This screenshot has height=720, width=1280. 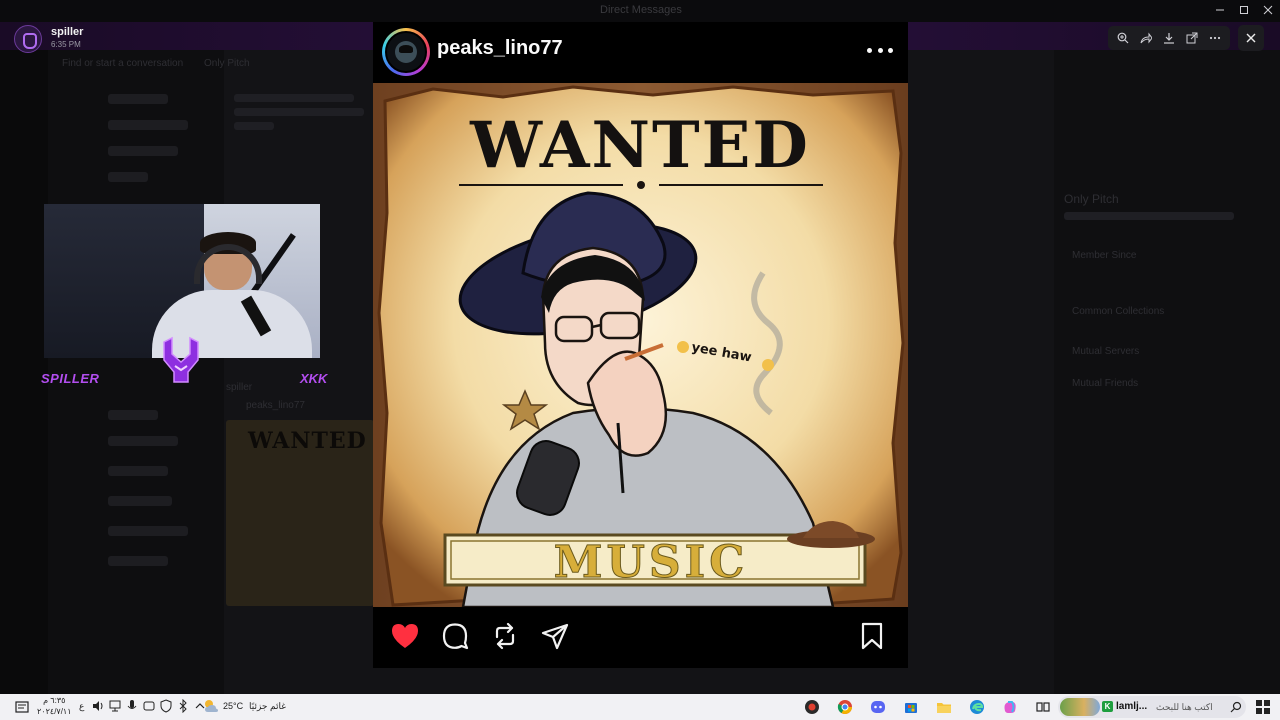 What do you see at coordinates (1104, 255) in the screenshot?
I see `profile-section: Member Since` at bounding box center [1104, 255].